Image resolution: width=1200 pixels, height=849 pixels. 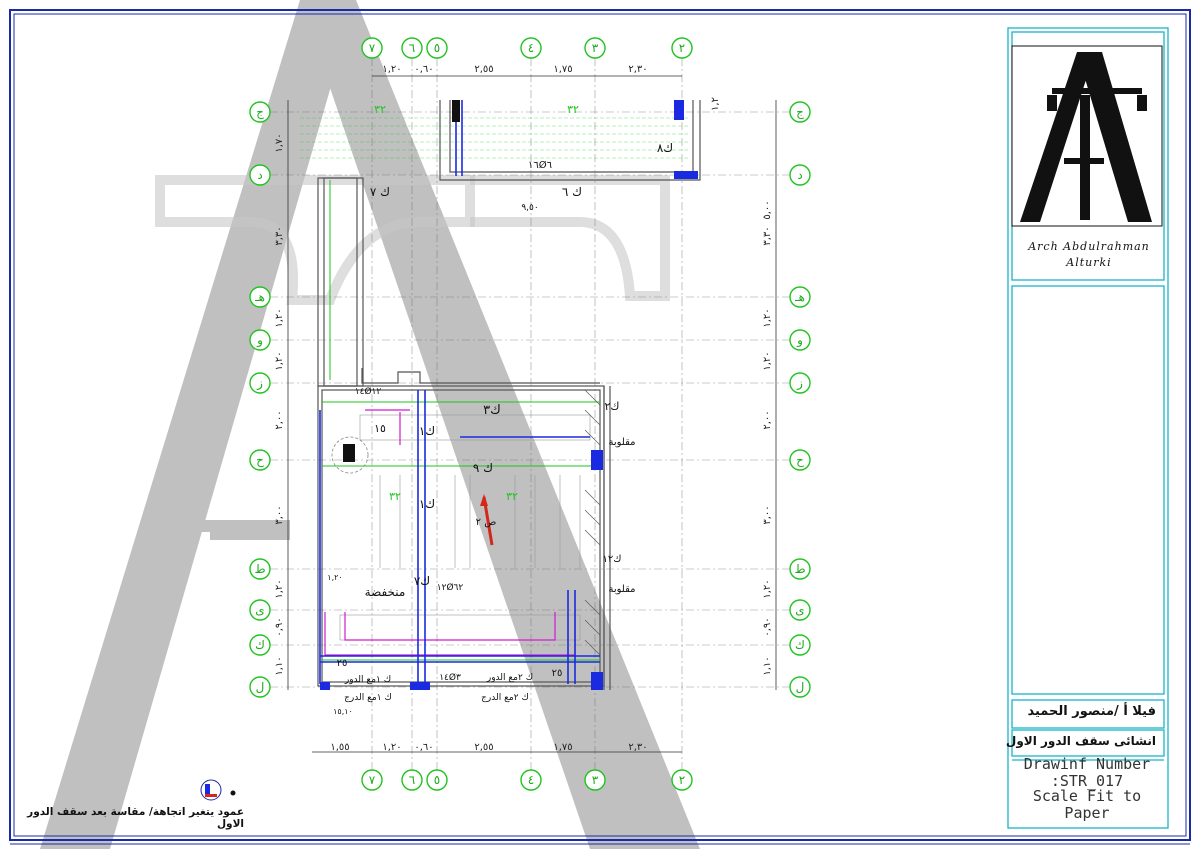 What do you see at coordinates (385, 592) in the screenshot?
I see `sunken-label: منخفضة` at bounding box center [385, 592].